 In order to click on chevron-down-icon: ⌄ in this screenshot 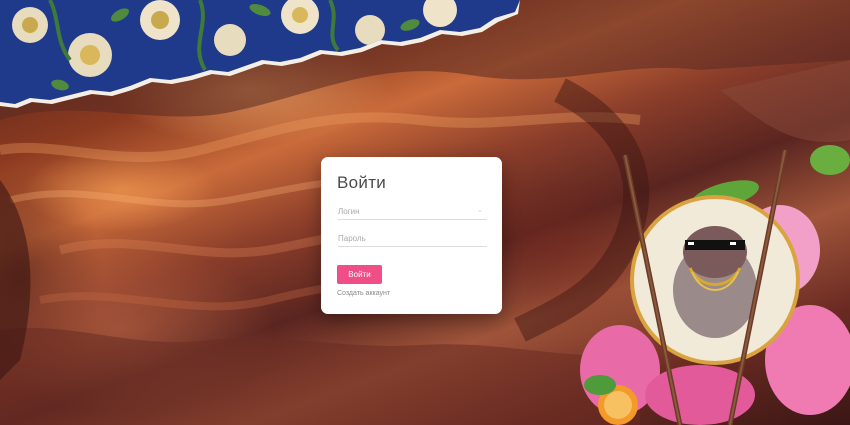, I will do `click(480, 210)`.